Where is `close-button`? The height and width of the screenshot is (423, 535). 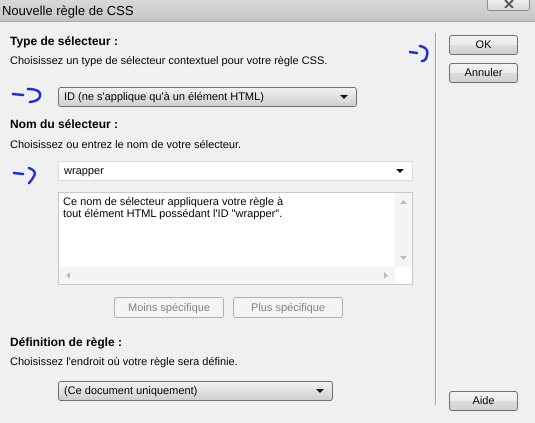 close-button is located at coordinates (508, 5).